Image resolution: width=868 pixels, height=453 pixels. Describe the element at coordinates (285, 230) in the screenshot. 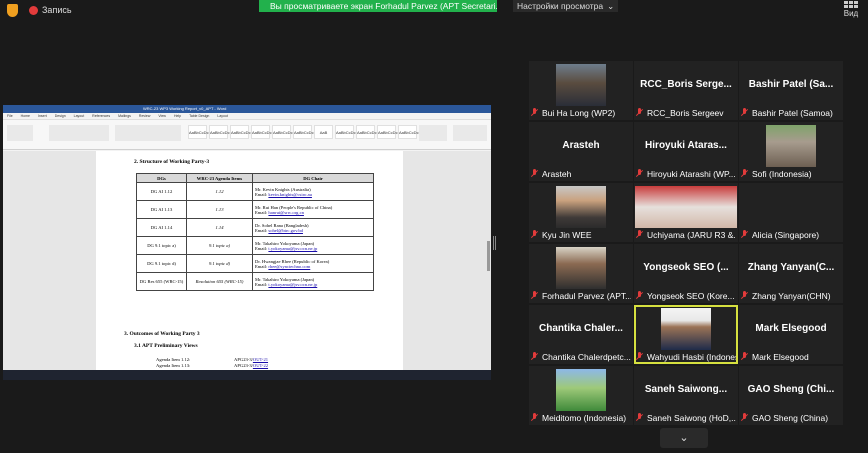

I see `email-link: sohel@btrc.gov.bd` at that location.